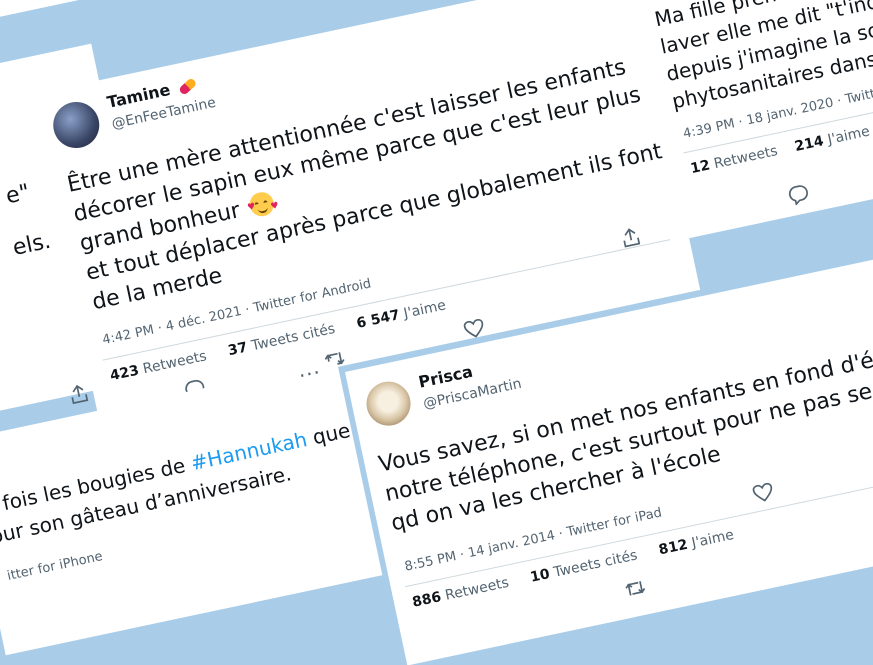 Image resolution: width=873 pixels, height=665 pixels. What do you see at coordinates (17, 194) in the screenshot?
I see `tweet-text-fragment: e"` at bounding box center [17, 194].